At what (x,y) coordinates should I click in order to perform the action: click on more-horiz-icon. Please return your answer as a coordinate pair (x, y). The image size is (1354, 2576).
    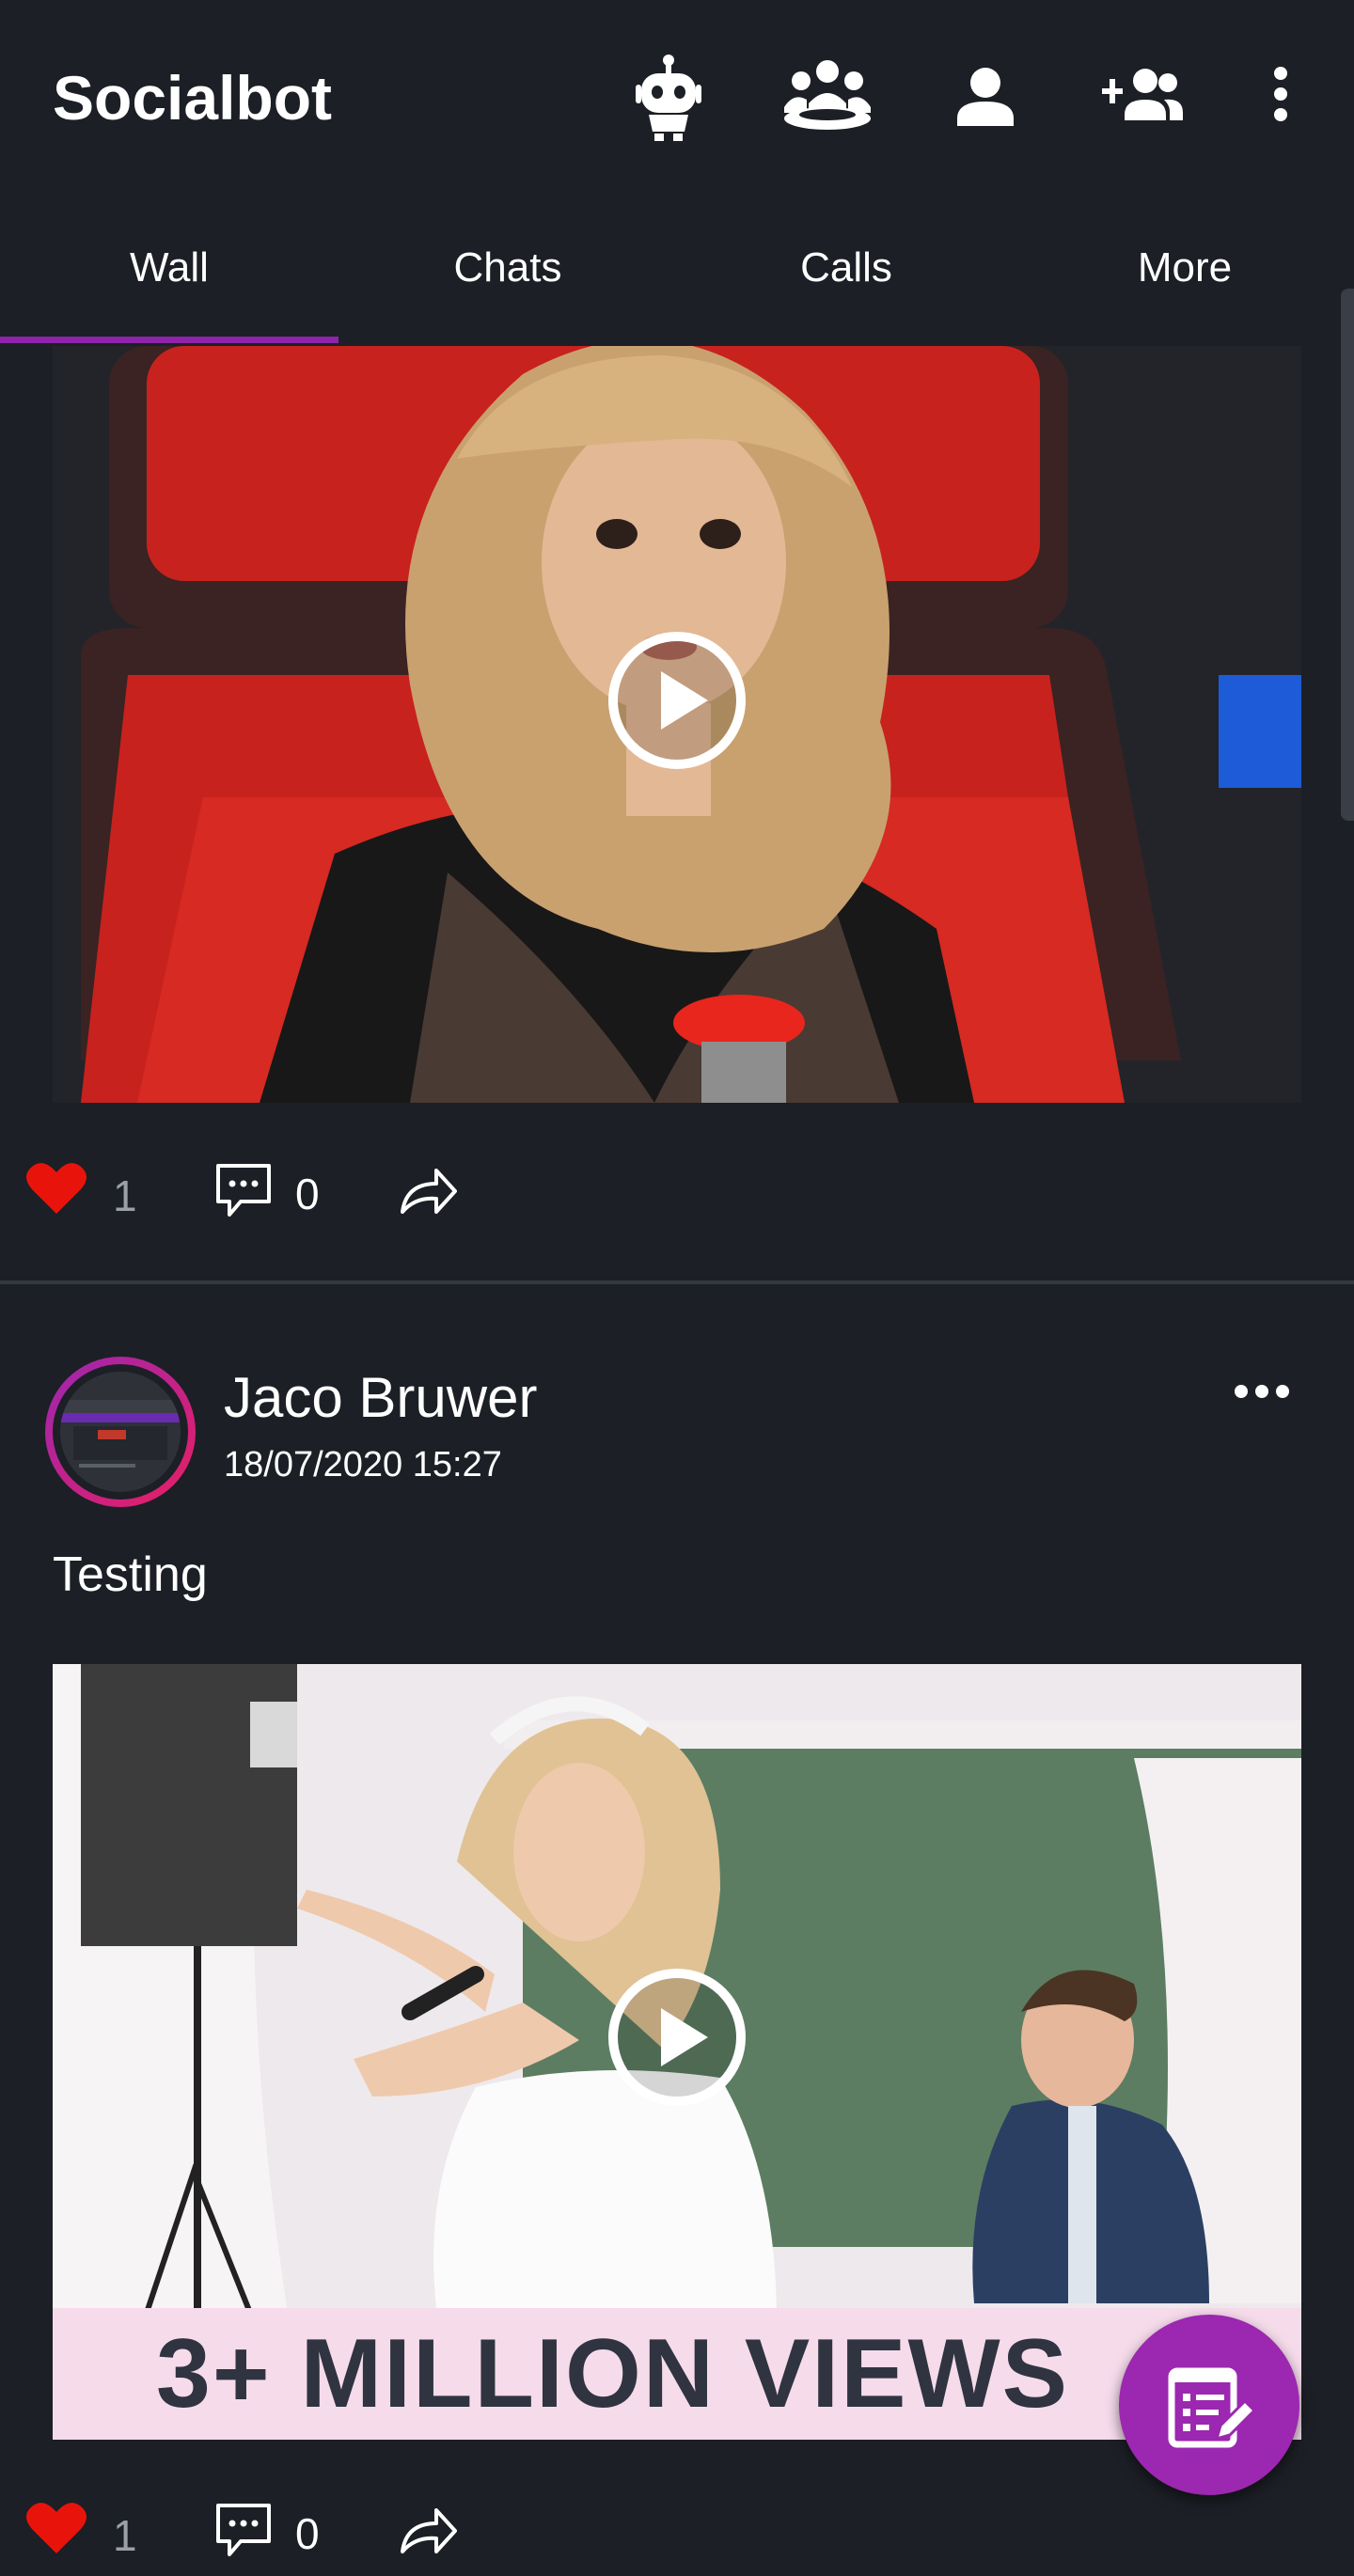
    Looking at the image, I should click on (1262, 1394).